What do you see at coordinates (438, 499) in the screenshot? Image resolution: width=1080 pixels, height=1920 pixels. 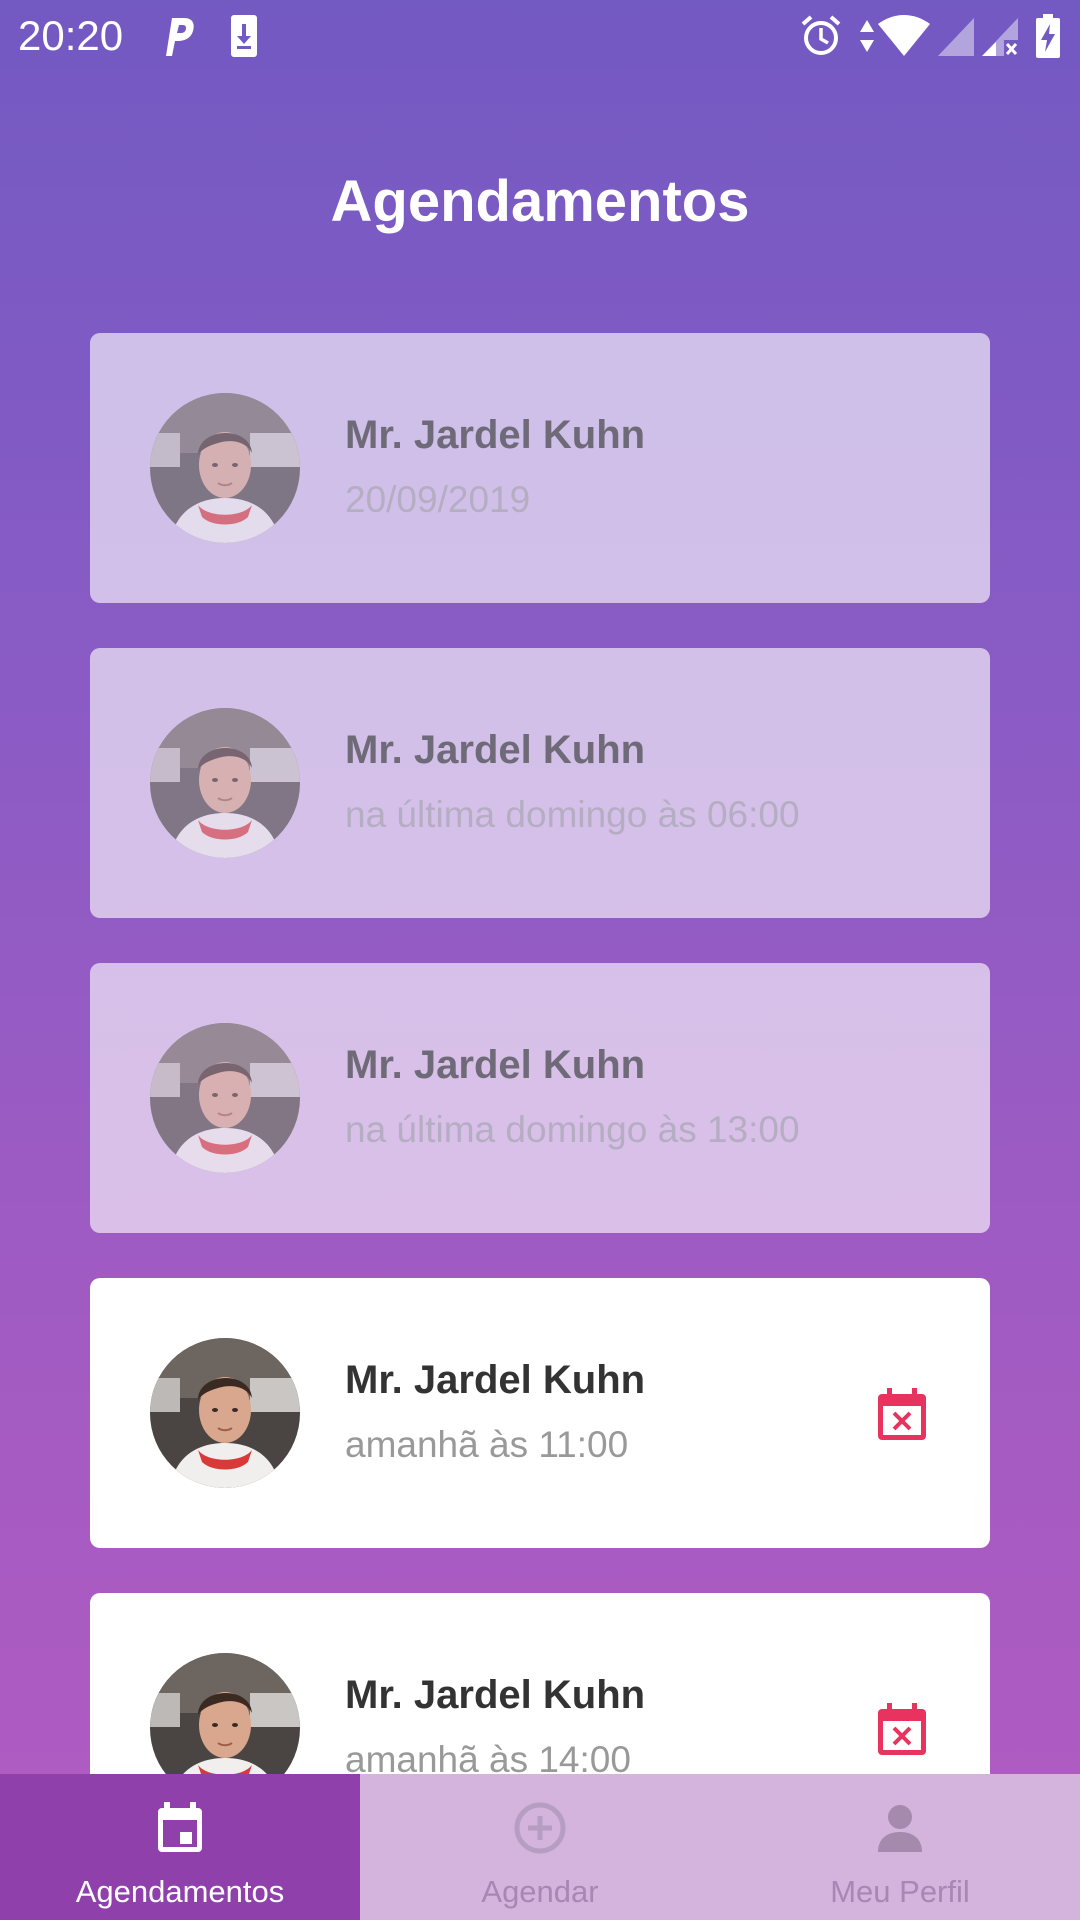 I see `appointment-time: 20/09/2019` at bounding box center [438, 499].